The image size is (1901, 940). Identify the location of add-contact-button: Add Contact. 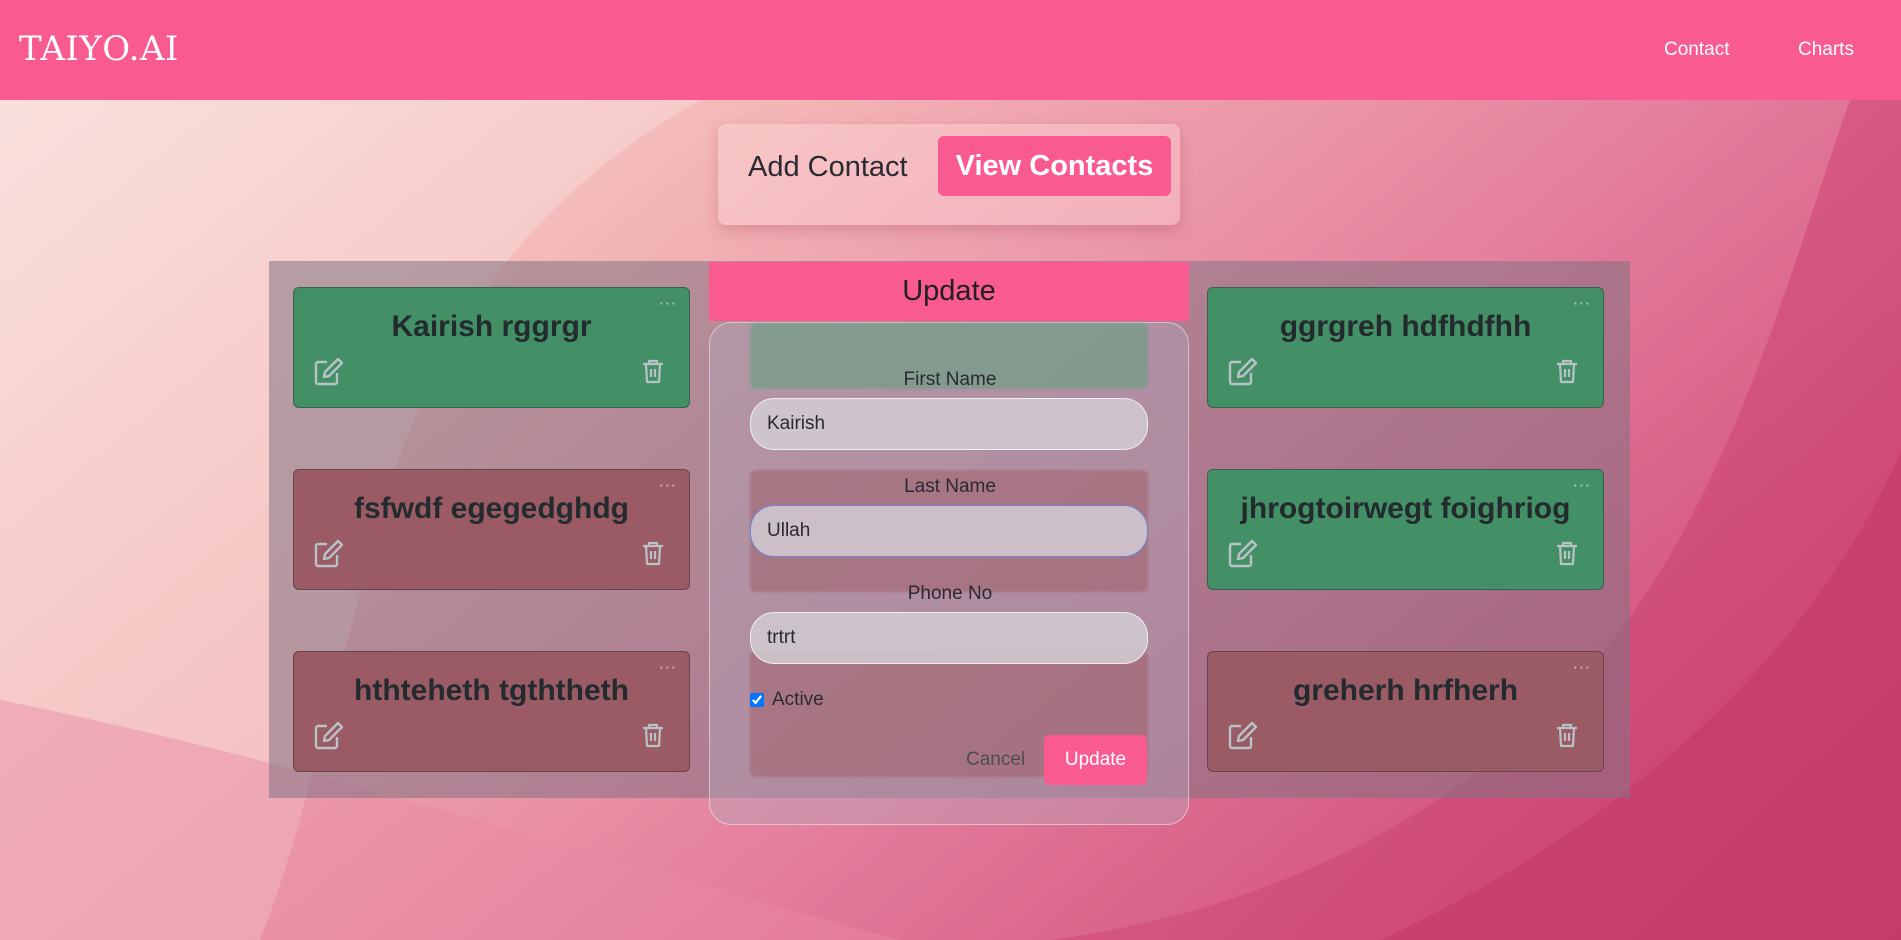
(828, 167).